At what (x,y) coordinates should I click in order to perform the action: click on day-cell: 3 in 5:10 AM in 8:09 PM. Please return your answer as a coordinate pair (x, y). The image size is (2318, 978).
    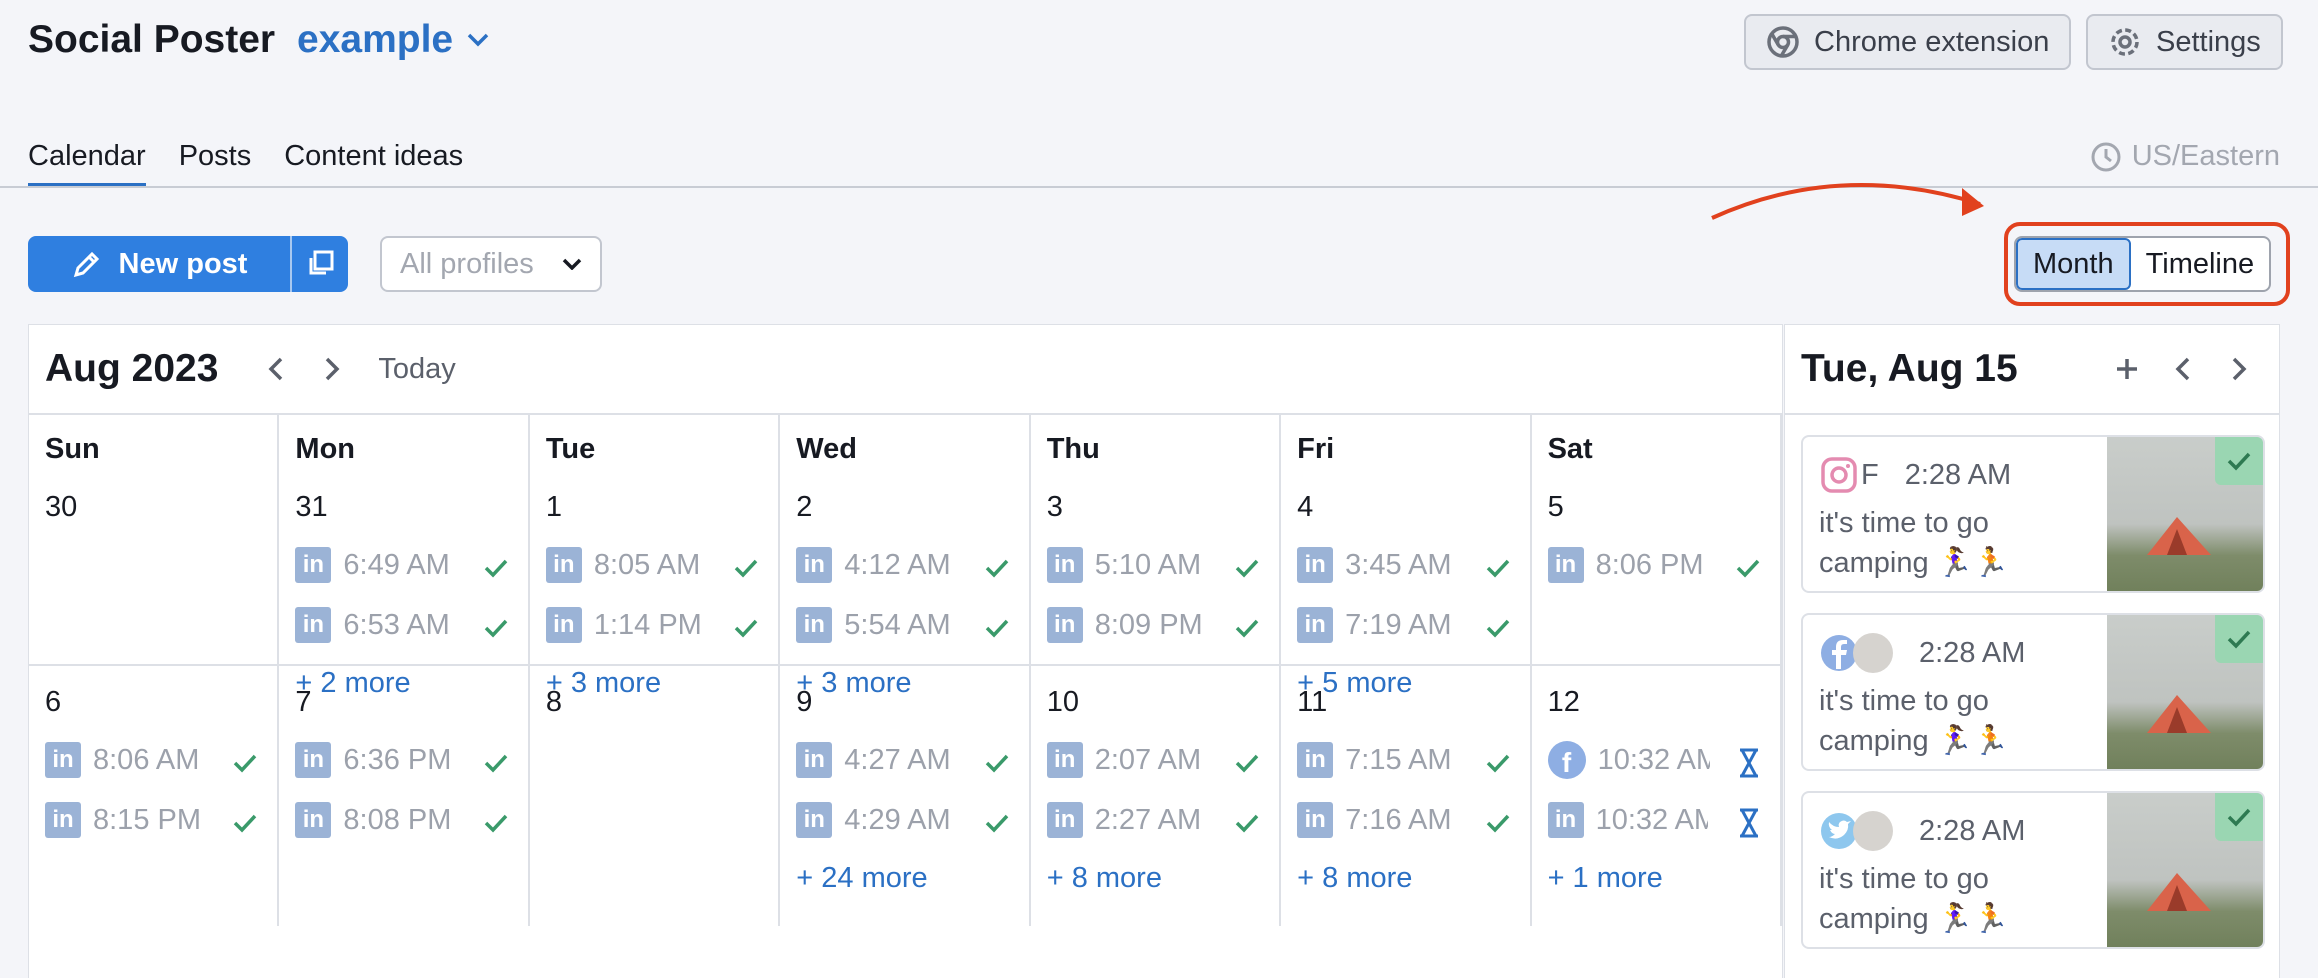
    Looking at the image, I should click on (1156, 571).